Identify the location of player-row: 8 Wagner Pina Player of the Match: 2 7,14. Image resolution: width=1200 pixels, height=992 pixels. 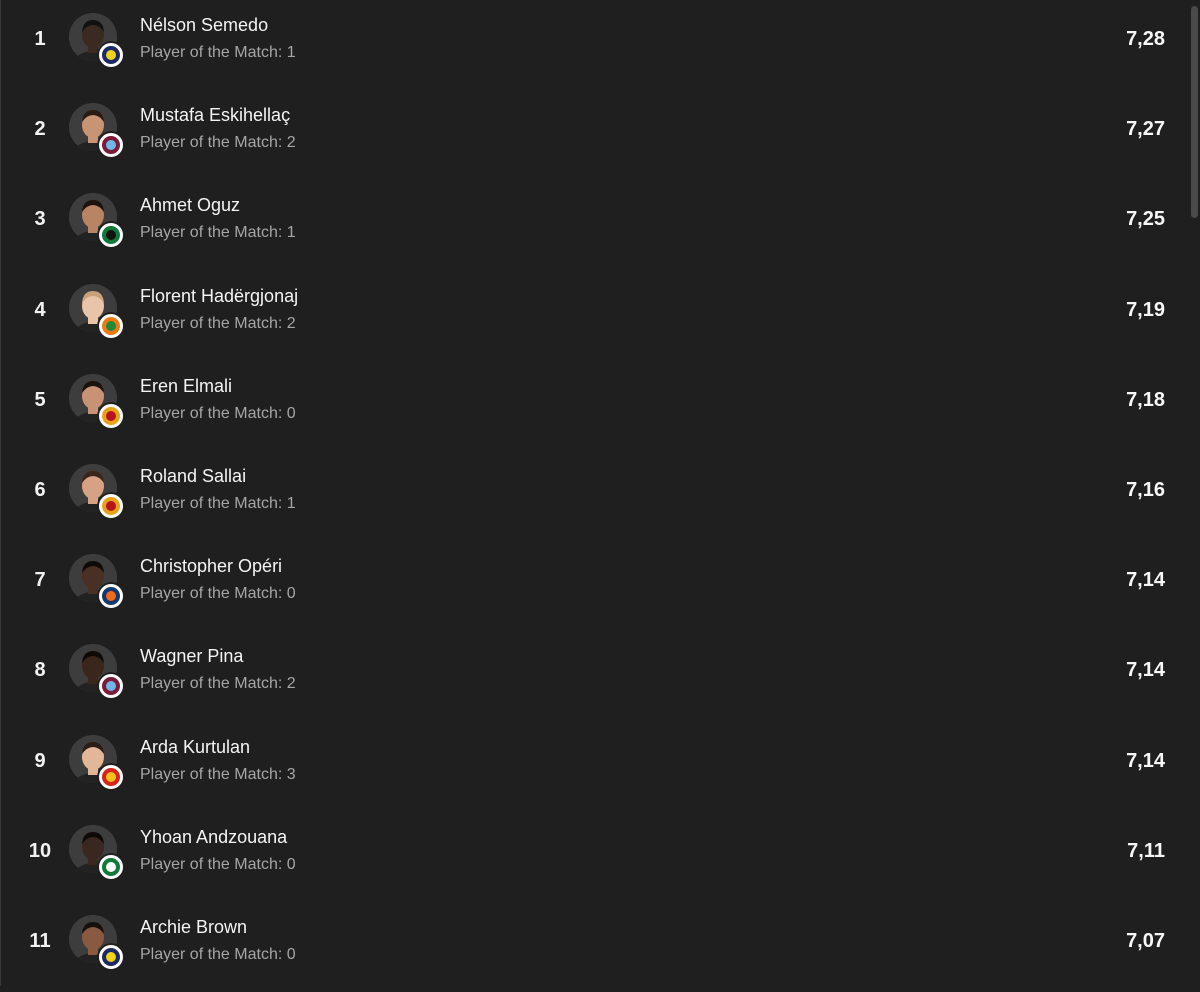
(595, 676).